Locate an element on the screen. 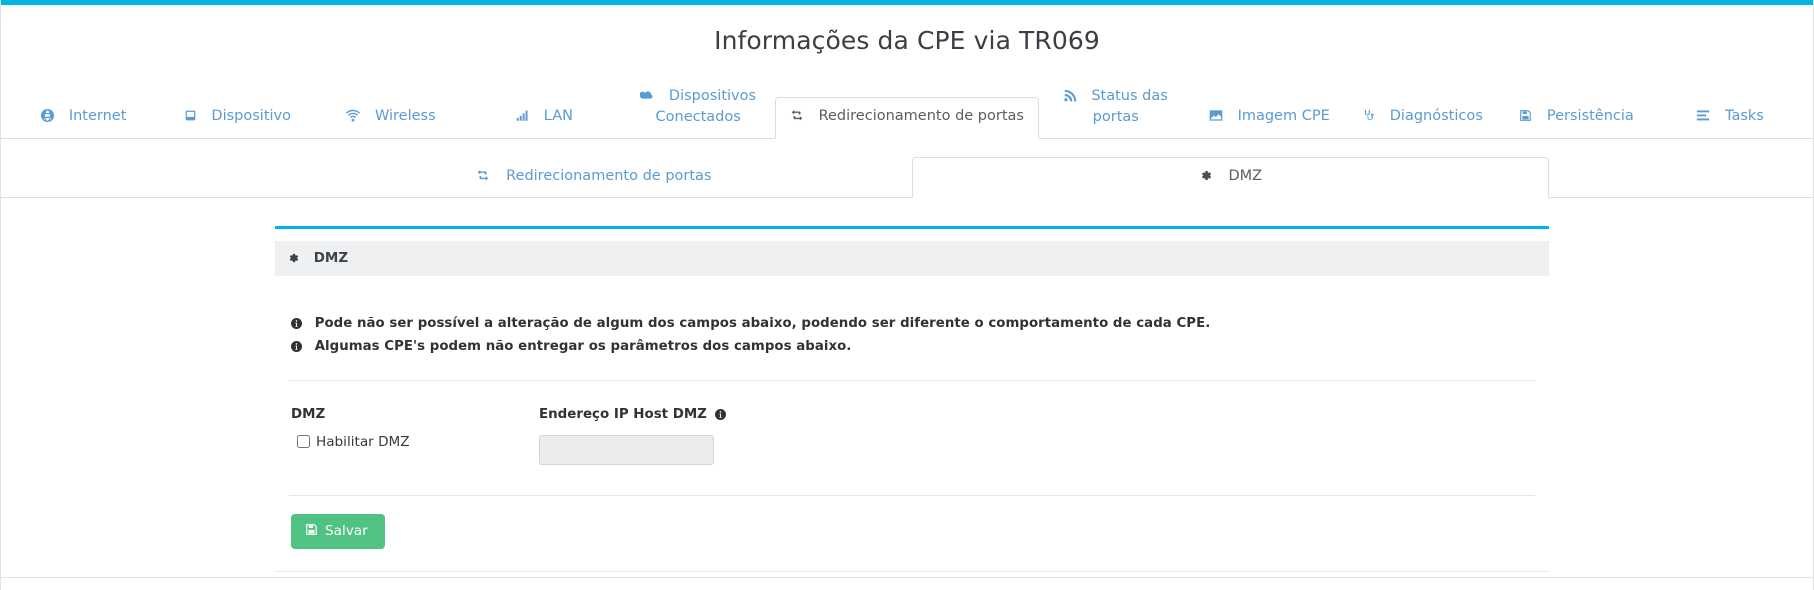  tab-internet: Internet is located at coordinates (84, 118).